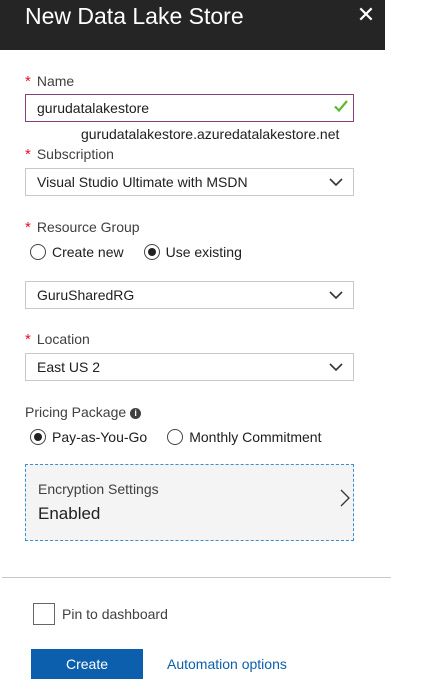  What do you see at coordinates (69, 367) in the screenshot?
I see `location-value: East US 2` at bounding box center [69, 367].